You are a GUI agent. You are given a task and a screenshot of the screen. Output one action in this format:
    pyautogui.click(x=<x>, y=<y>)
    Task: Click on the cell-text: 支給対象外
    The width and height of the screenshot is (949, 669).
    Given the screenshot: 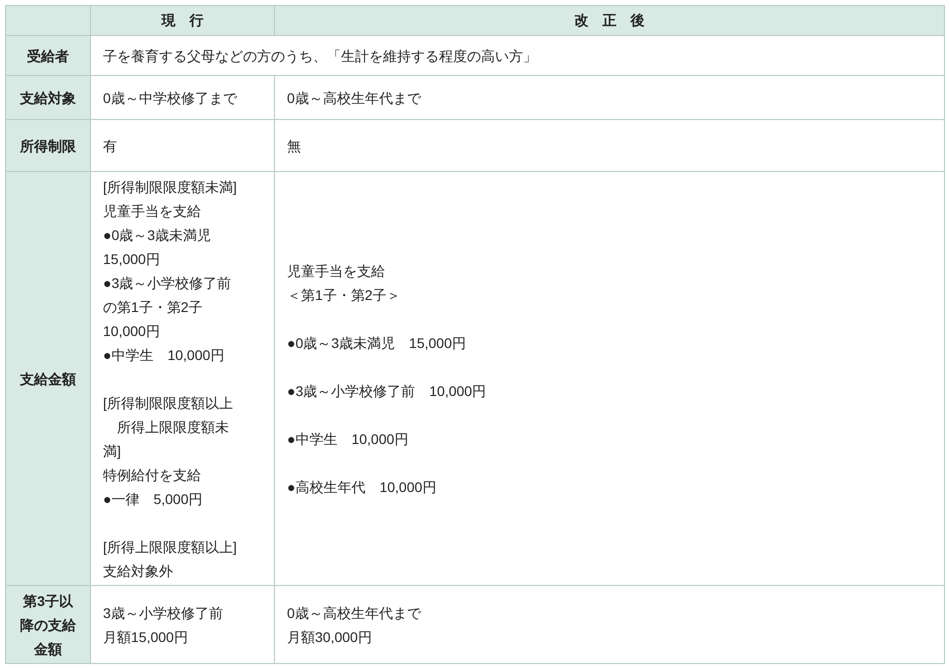 What is the action you would take?
    pyautogui.click(x=138, y=571)
    